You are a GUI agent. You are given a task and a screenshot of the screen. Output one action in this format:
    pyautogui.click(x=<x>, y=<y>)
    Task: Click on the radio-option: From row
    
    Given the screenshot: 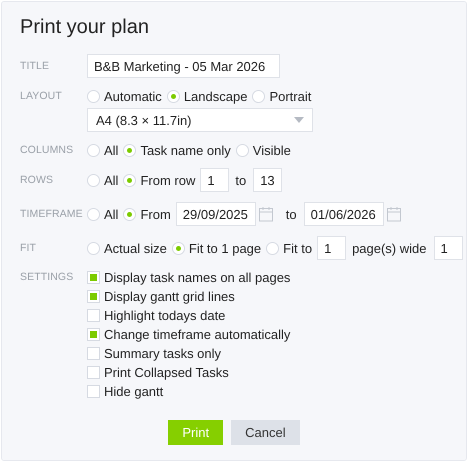 What is the action you would take?
    pyautogui.click(x=159, y=180)
    